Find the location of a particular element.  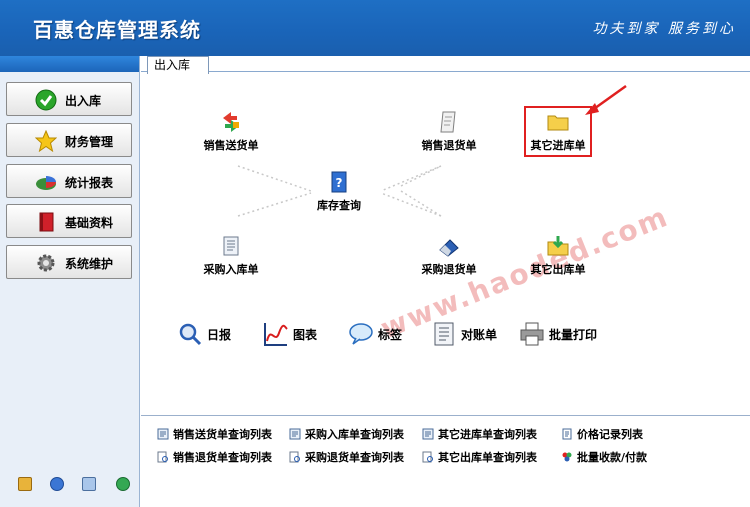

flow-label: 采购入库单 is located at coordinates (231, 269).